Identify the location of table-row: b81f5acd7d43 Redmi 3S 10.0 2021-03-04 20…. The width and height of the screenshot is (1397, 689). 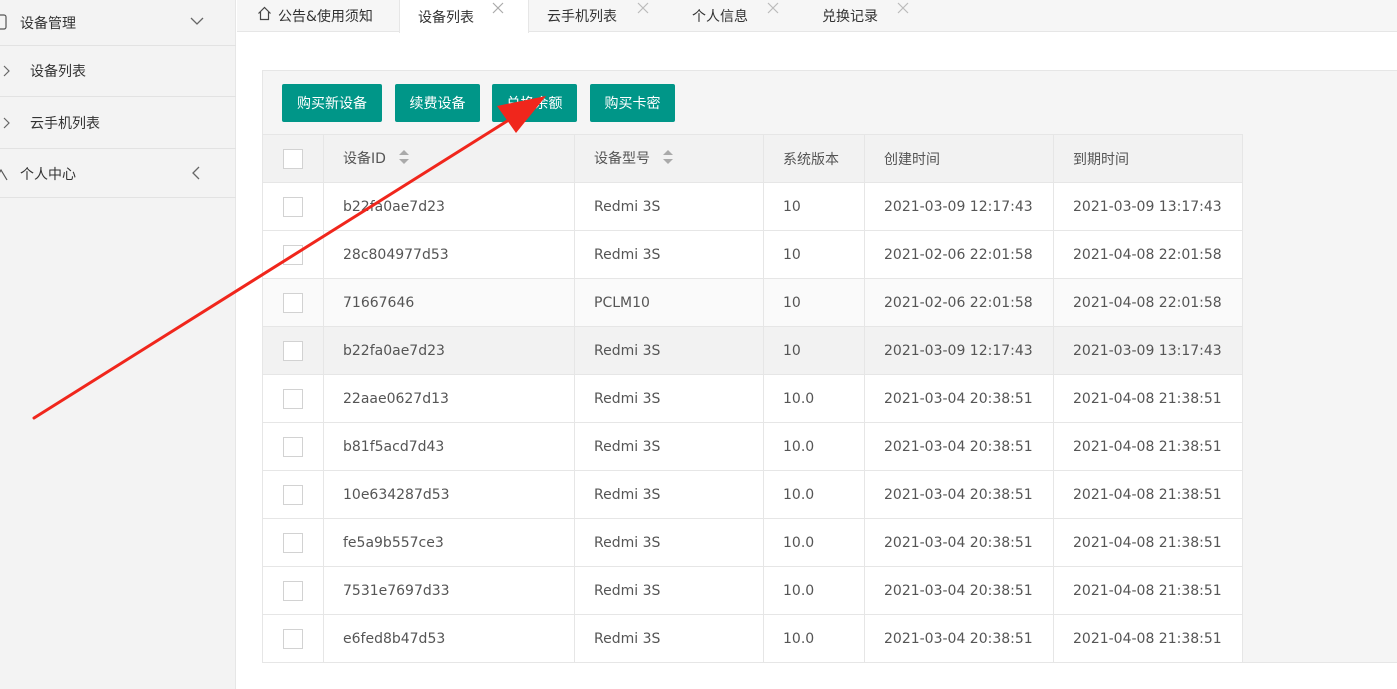
(752, 446).